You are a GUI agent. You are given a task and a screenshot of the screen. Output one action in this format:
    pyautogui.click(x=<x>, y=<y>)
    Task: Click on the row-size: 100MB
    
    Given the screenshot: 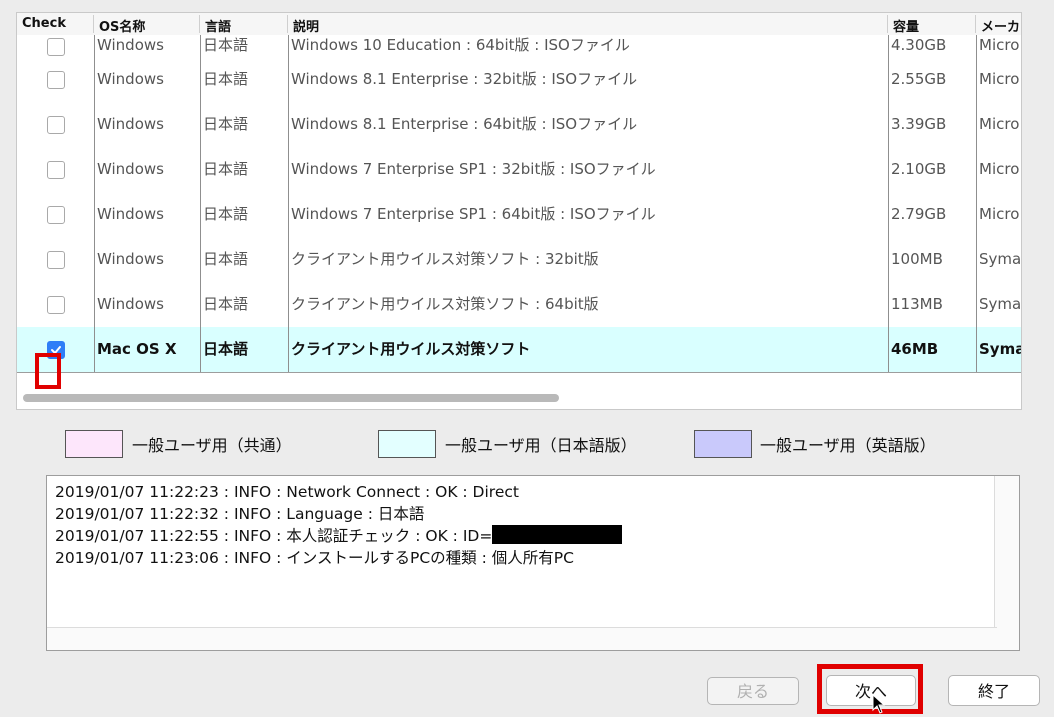 What is the action you would take?
    pyautogui.click(x=917, y=259)
    